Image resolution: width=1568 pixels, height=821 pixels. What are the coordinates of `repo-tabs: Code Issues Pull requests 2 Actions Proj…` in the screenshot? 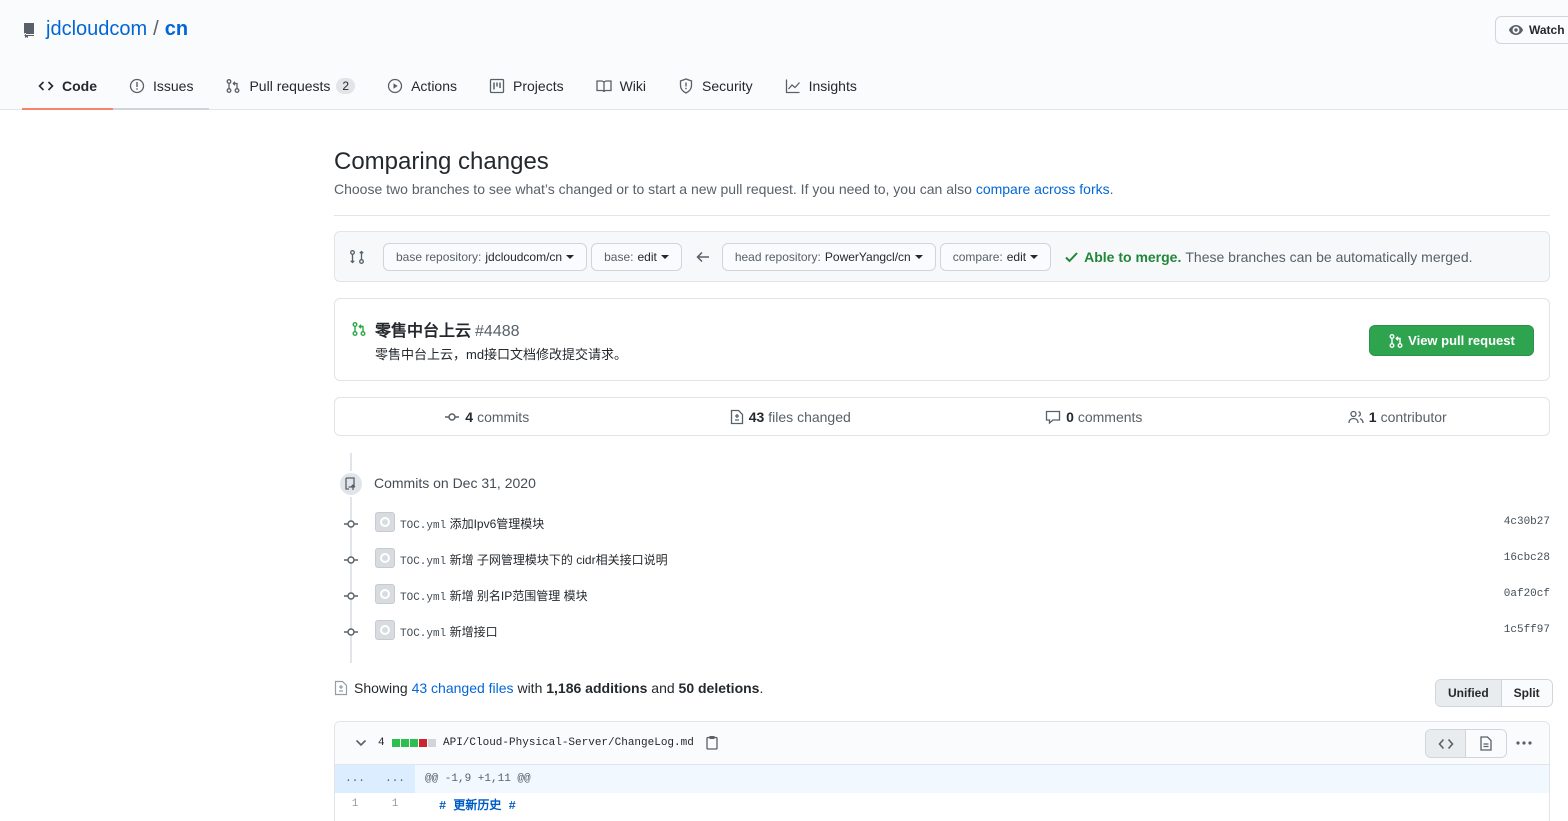 It's located at (447, 87).